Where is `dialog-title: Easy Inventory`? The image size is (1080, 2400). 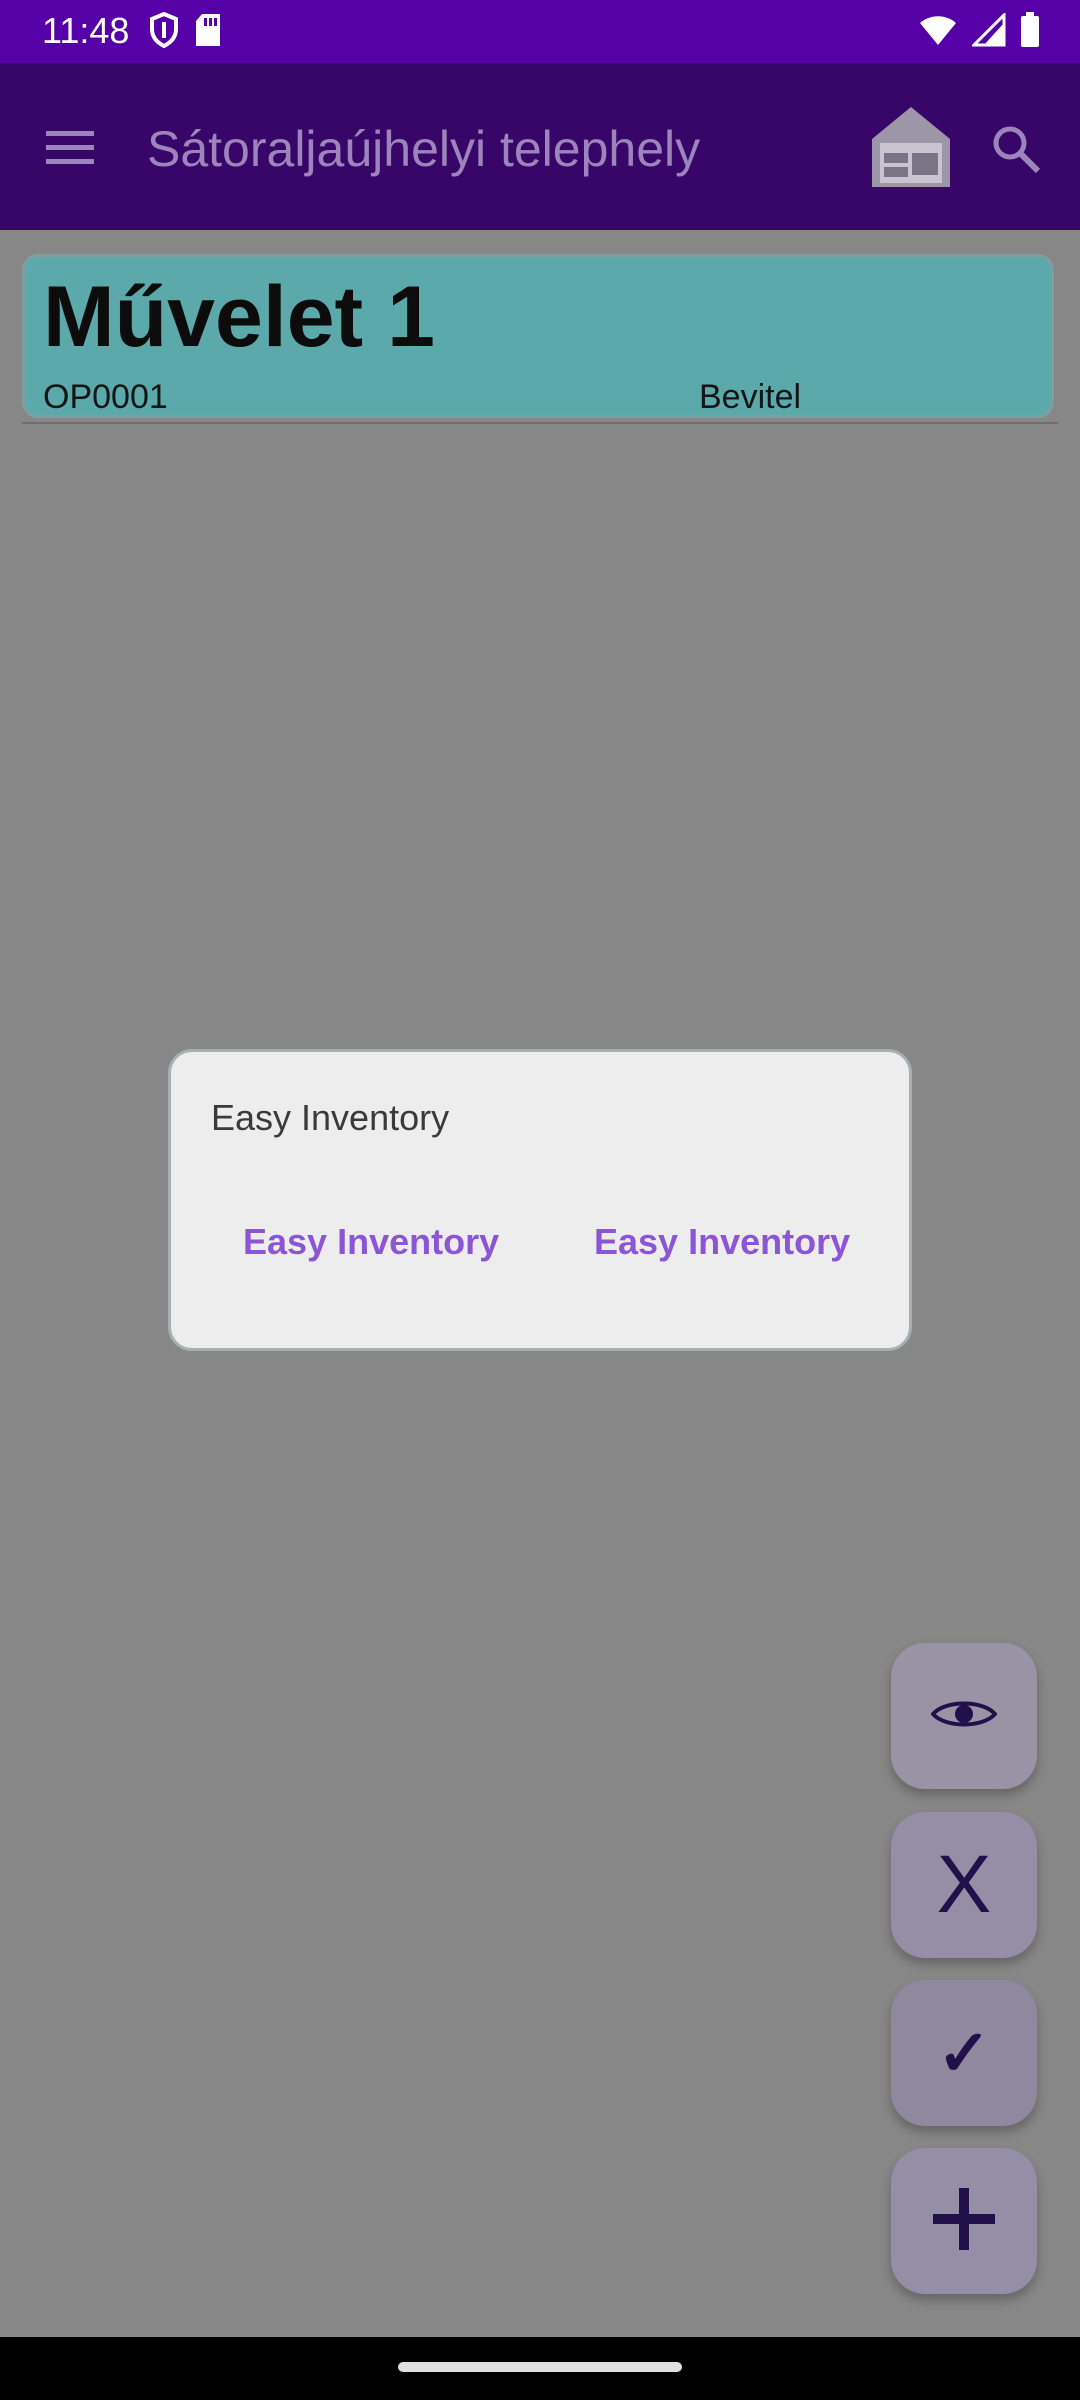
dialog-title: Easy Inventory is located at coordinates (330, 1117).